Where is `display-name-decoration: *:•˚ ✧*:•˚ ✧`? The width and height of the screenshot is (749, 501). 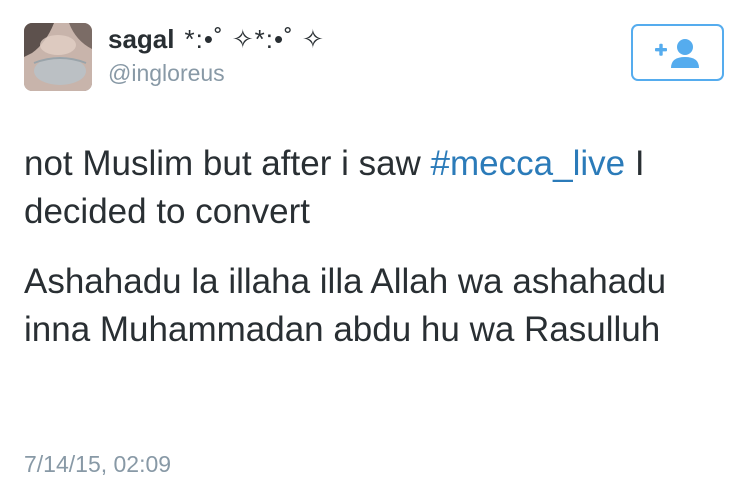 display-name-decoration: *:•˚ ✧*:•˚ ✧ is located at coordinates (254, 39).